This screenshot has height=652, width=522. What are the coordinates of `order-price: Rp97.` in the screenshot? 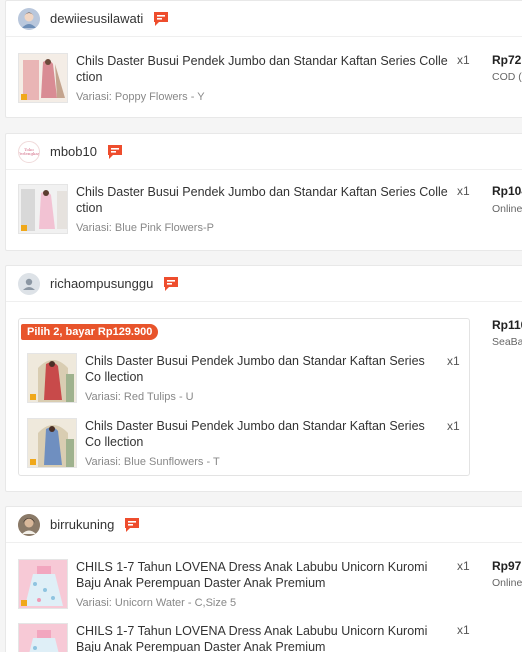 It's located at (507, 566).